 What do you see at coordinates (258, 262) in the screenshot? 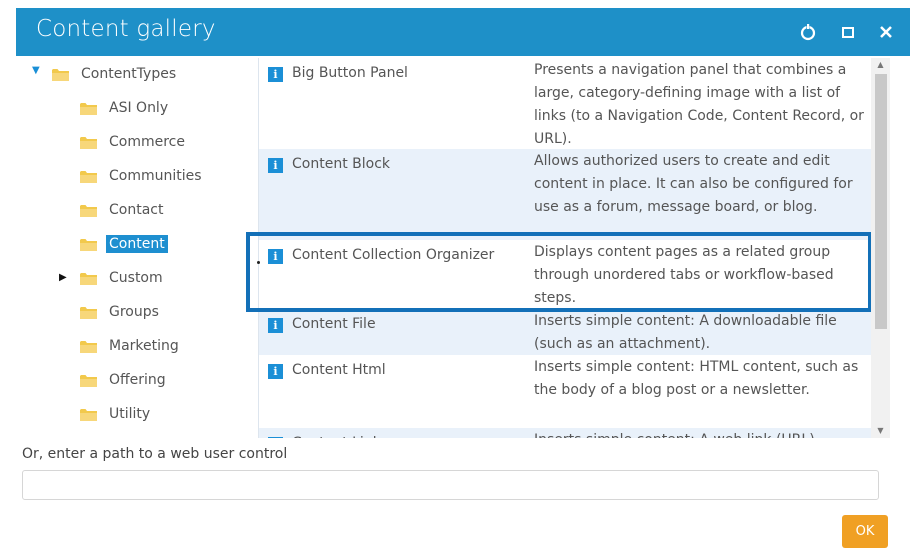
I see `row-marker` at bounding box center [258, 262].